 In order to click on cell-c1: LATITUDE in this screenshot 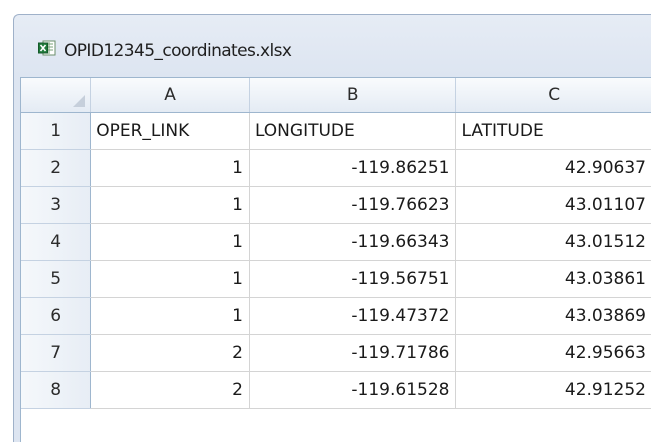, I will do `click(553, 131)`.